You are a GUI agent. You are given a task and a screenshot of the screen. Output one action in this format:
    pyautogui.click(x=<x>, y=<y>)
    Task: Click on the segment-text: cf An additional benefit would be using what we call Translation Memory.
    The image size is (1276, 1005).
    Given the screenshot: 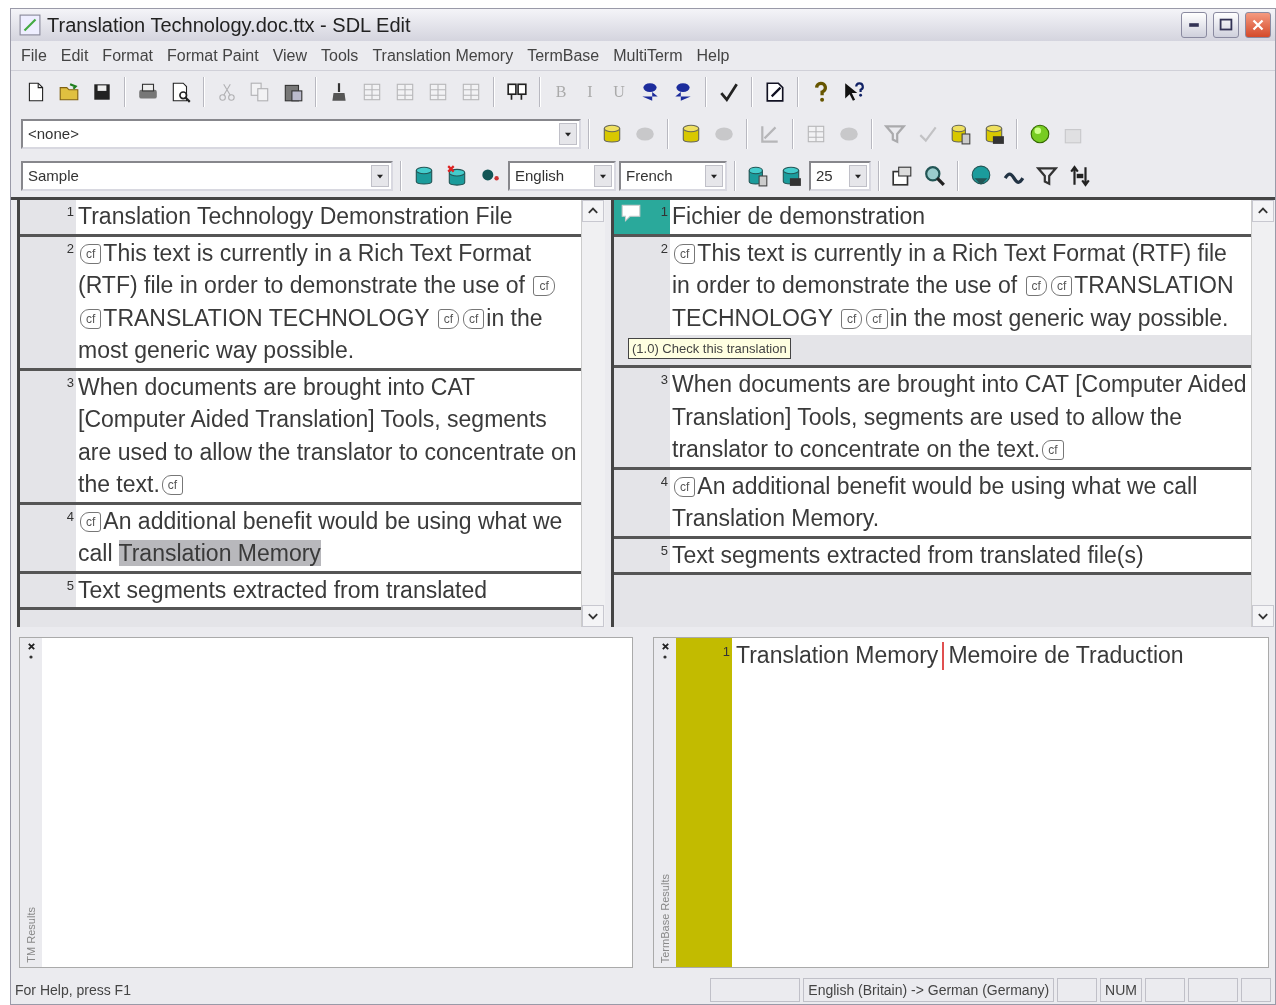 What is the action you would take?
    pyautogui.click(x=960, y=502)
    